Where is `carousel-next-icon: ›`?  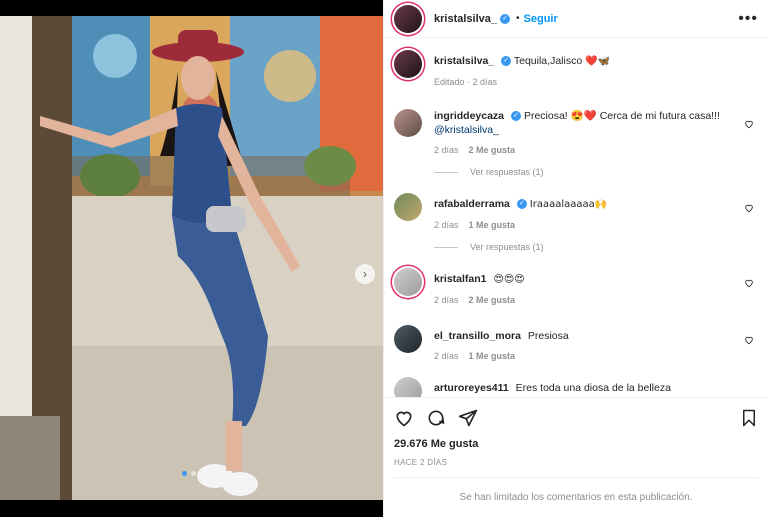 carousel-next-icon: › is located at coordinates (365, 274).